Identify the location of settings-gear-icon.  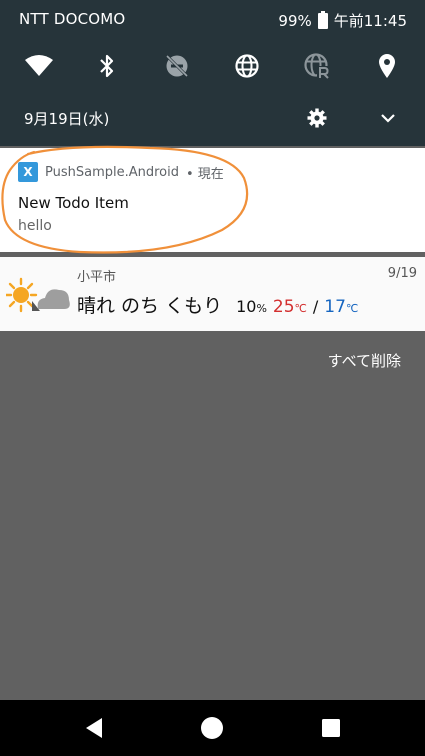
(317, 118).